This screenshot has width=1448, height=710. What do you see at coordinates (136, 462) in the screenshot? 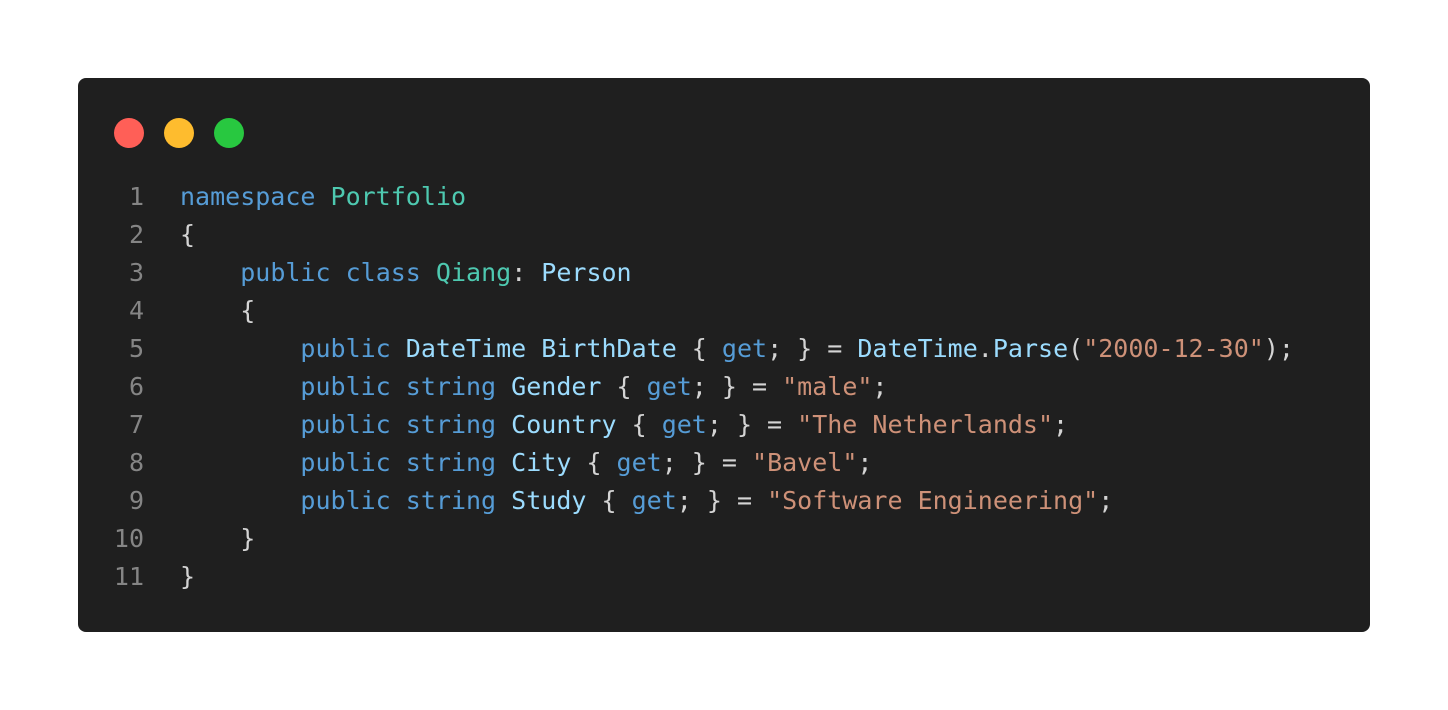
I see `line-number: 8` at bounding box center [136, 462].